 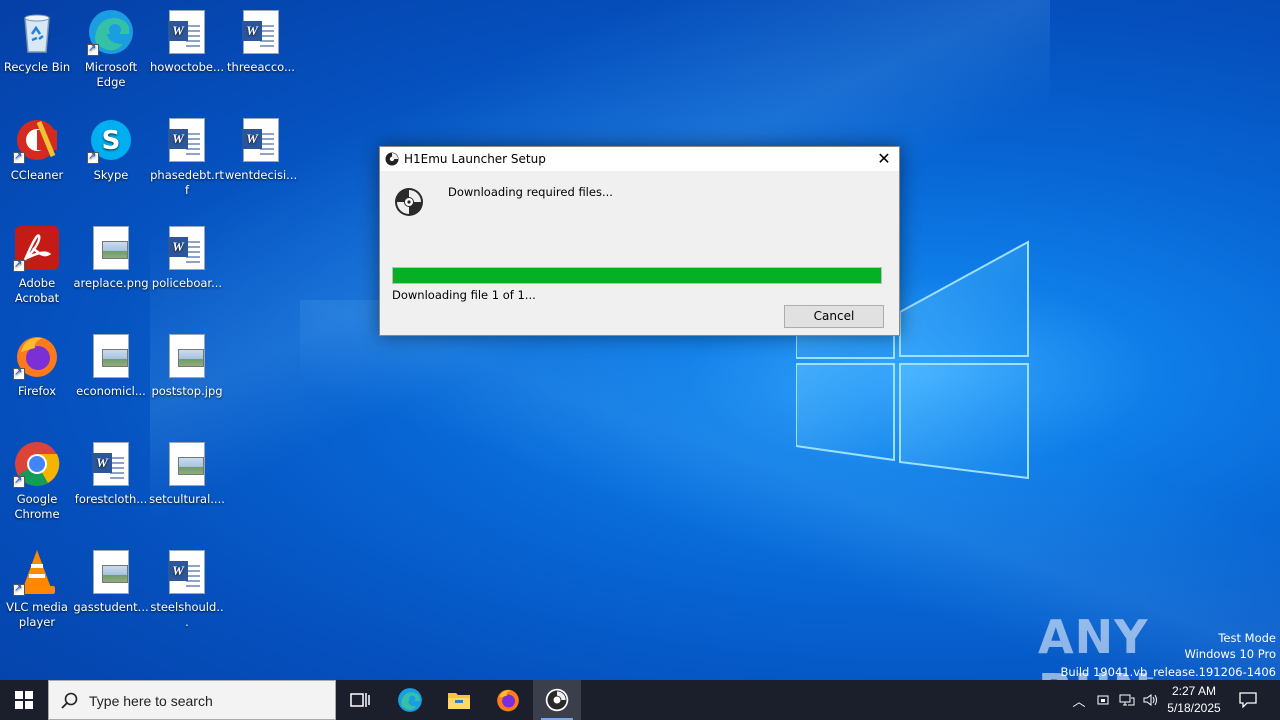 What do you see at coordinates (37, 506) in the screenshot?
I see `desktop-icon-label: Google Chrome` at bounding box center [37, 506].